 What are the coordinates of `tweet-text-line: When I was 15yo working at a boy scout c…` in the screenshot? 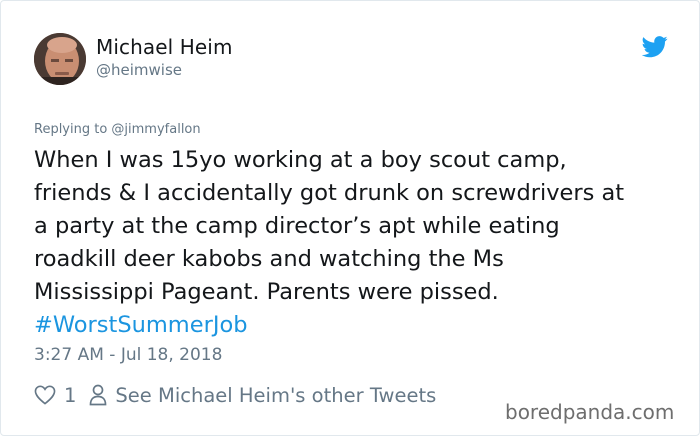 It's located at (300, 160).